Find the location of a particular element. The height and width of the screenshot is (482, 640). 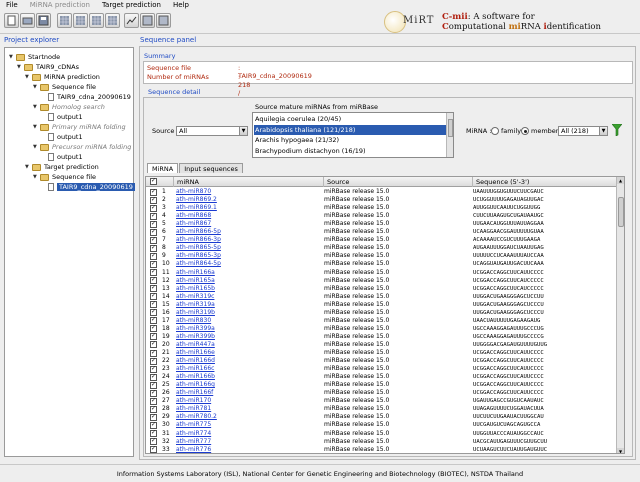

mirna-link: ath-miR867 is located at coordinates (193, 224).